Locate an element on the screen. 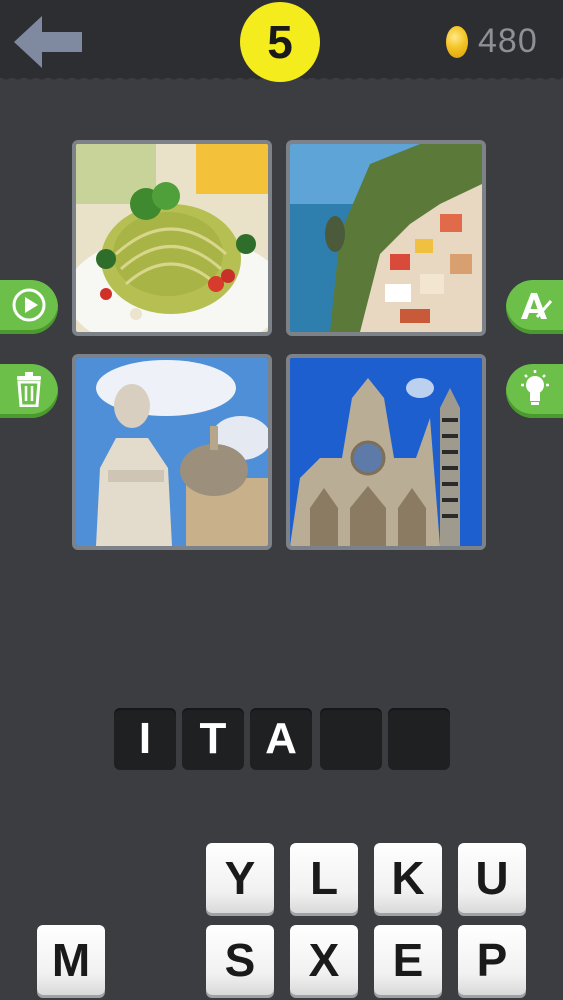 The height and width of the screenshot is (1000, 563). play-video-button is located at coordinates (29, 307).